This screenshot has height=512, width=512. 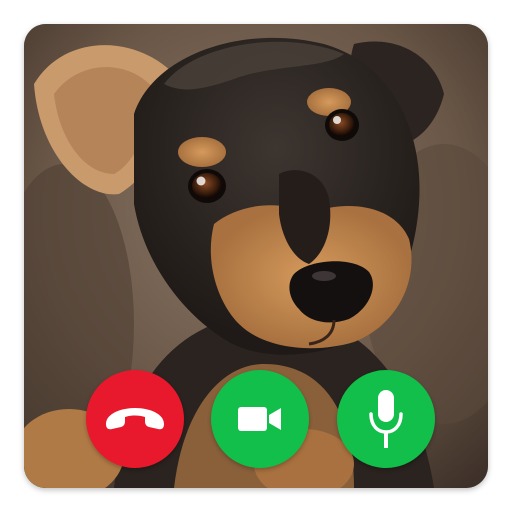 I want to click on video-call-button, so click(x=260, y=419).